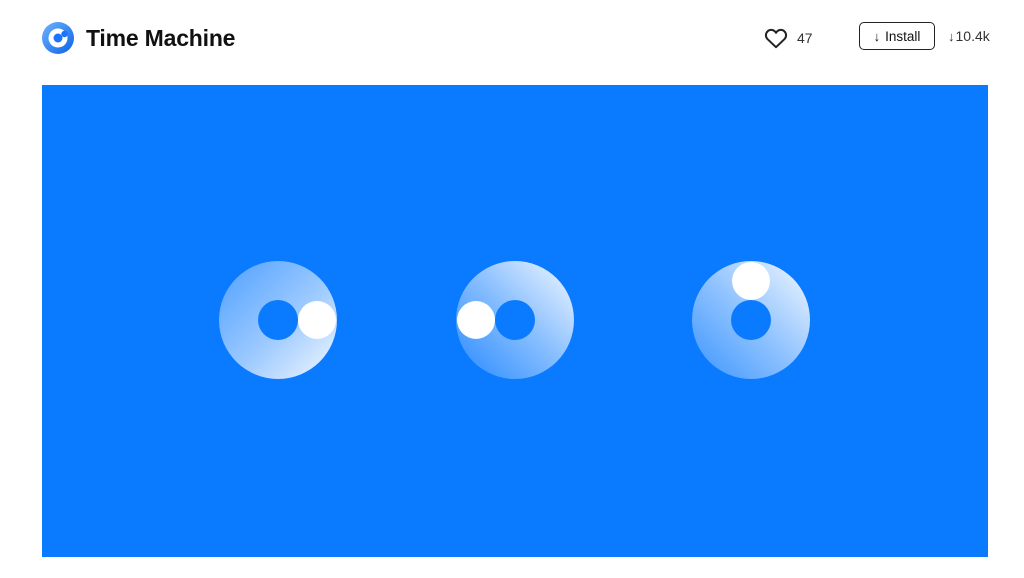 Image resolution: width=1024 pixels, height=578 pixels. What do you see at coordinates (805, 38) in the screenshot?
I see `like-count: 47` at bounding box center [805, 38].